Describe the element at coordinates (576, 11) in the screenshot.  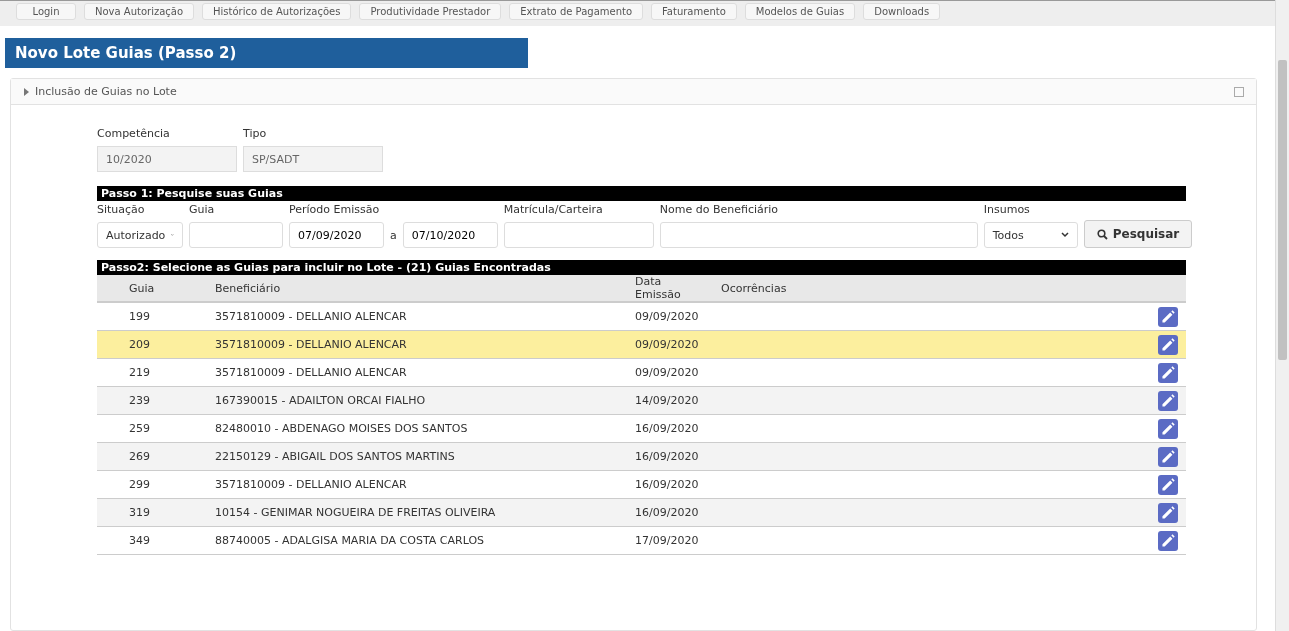
I see `nav-tab: Extrato de Pagamento` at that location.